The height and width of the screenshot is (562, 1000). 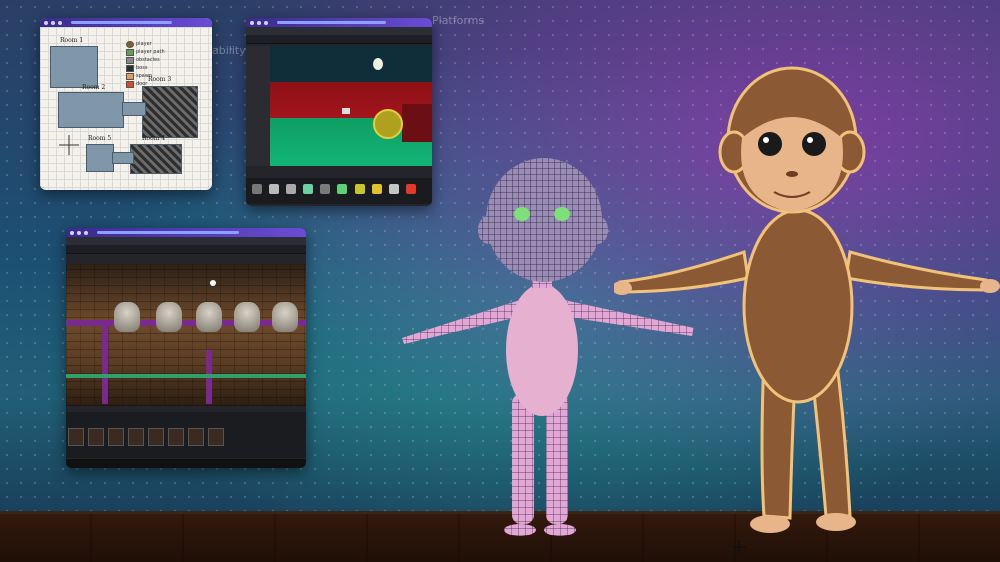 I want to click on legend-label: spawn, so click(x=144, y=76).